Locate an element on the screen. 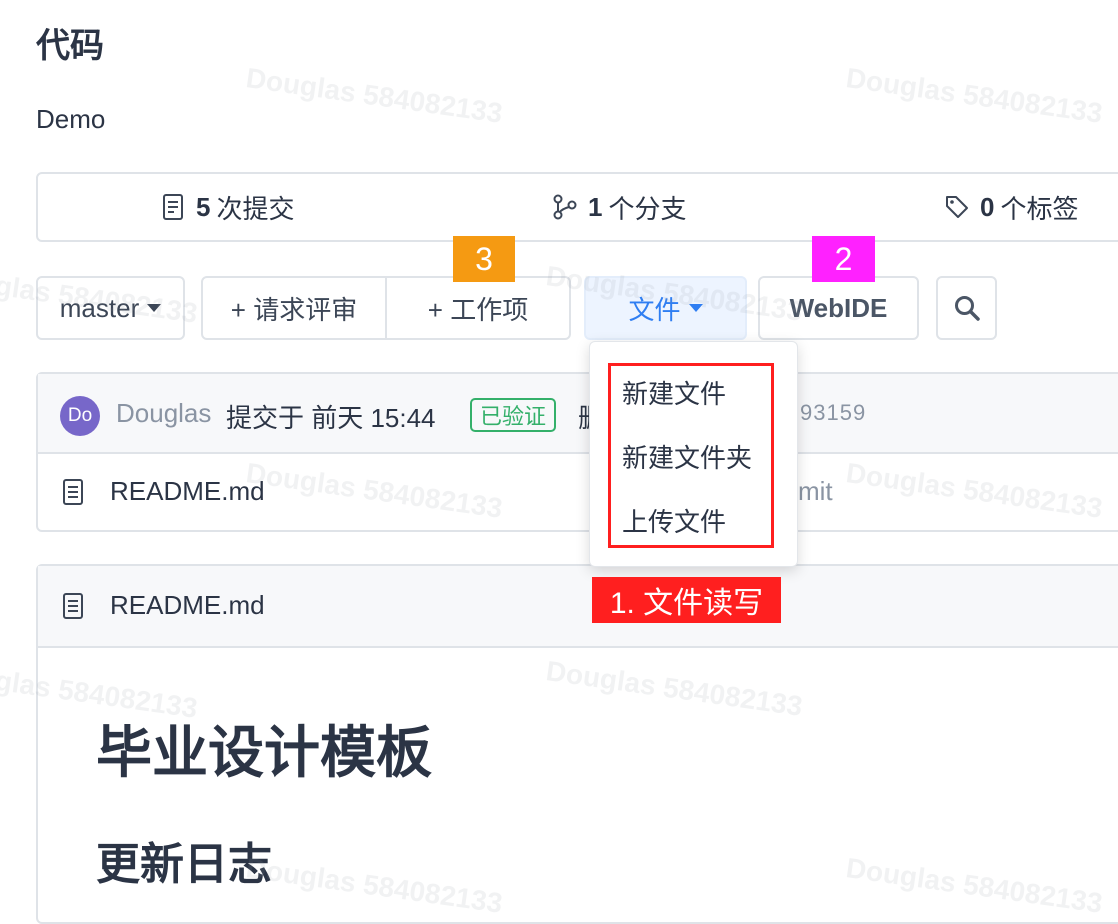 The width and height of the screenshot is (1118, 924). search-button is located at coordinates (966, 308).